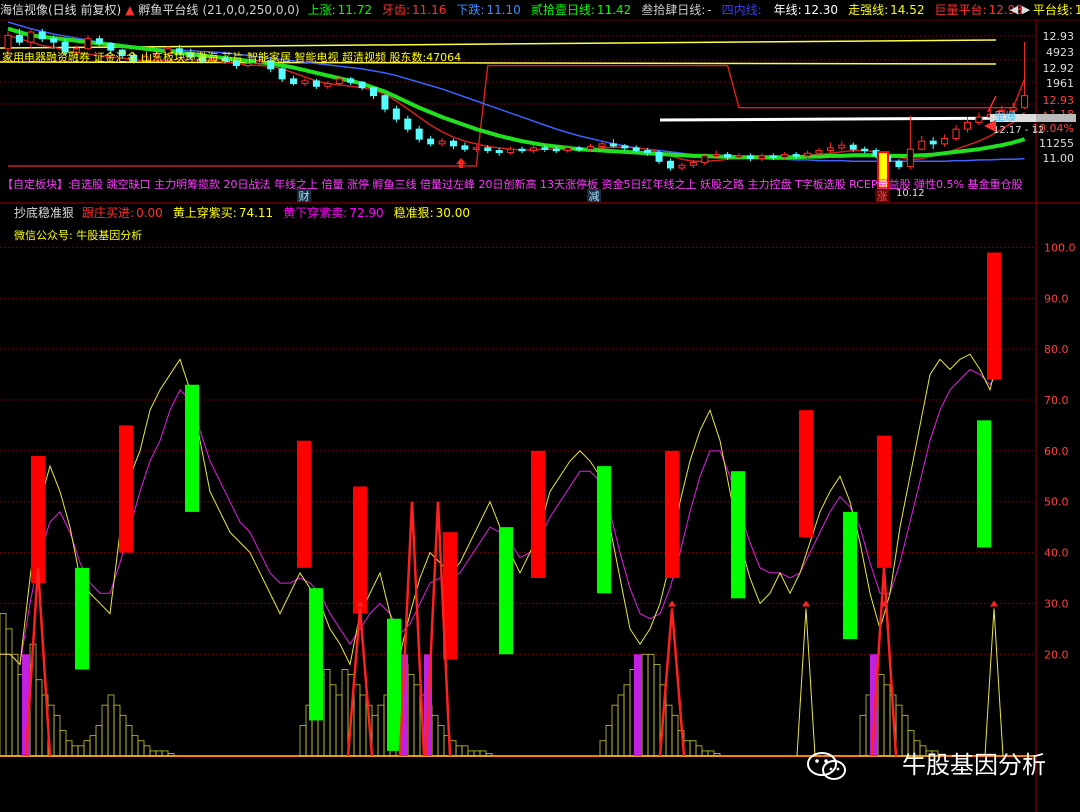 The height and width of the screenshot is (812, 1080). What do you see at coordinates (1056, 349) in the screenshot?
I see `y-tick-label: 80.0` at bounding box center [1056, 349].